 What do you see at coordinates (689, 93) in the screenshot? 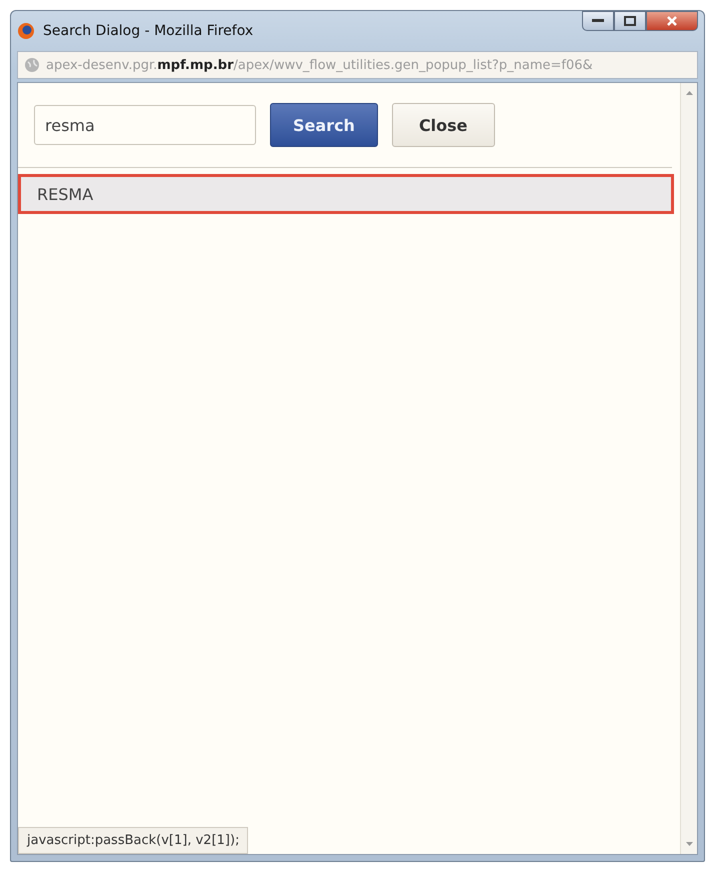
I see `scroll-up-icon` at bounding box center [689, 93].